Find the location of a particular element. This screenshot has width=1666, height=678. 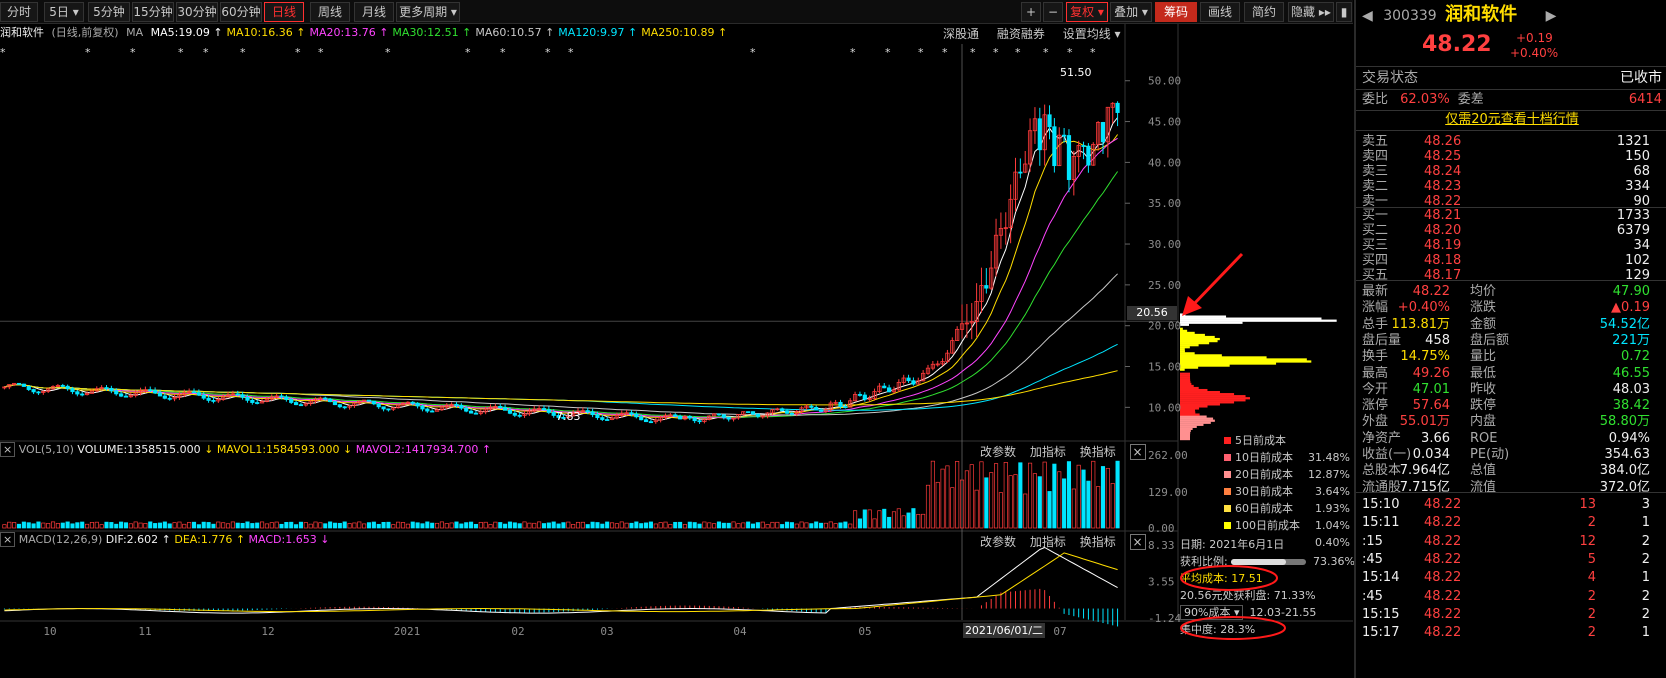

macd-change-params: 改参数 is located at coordinates (998, 542).